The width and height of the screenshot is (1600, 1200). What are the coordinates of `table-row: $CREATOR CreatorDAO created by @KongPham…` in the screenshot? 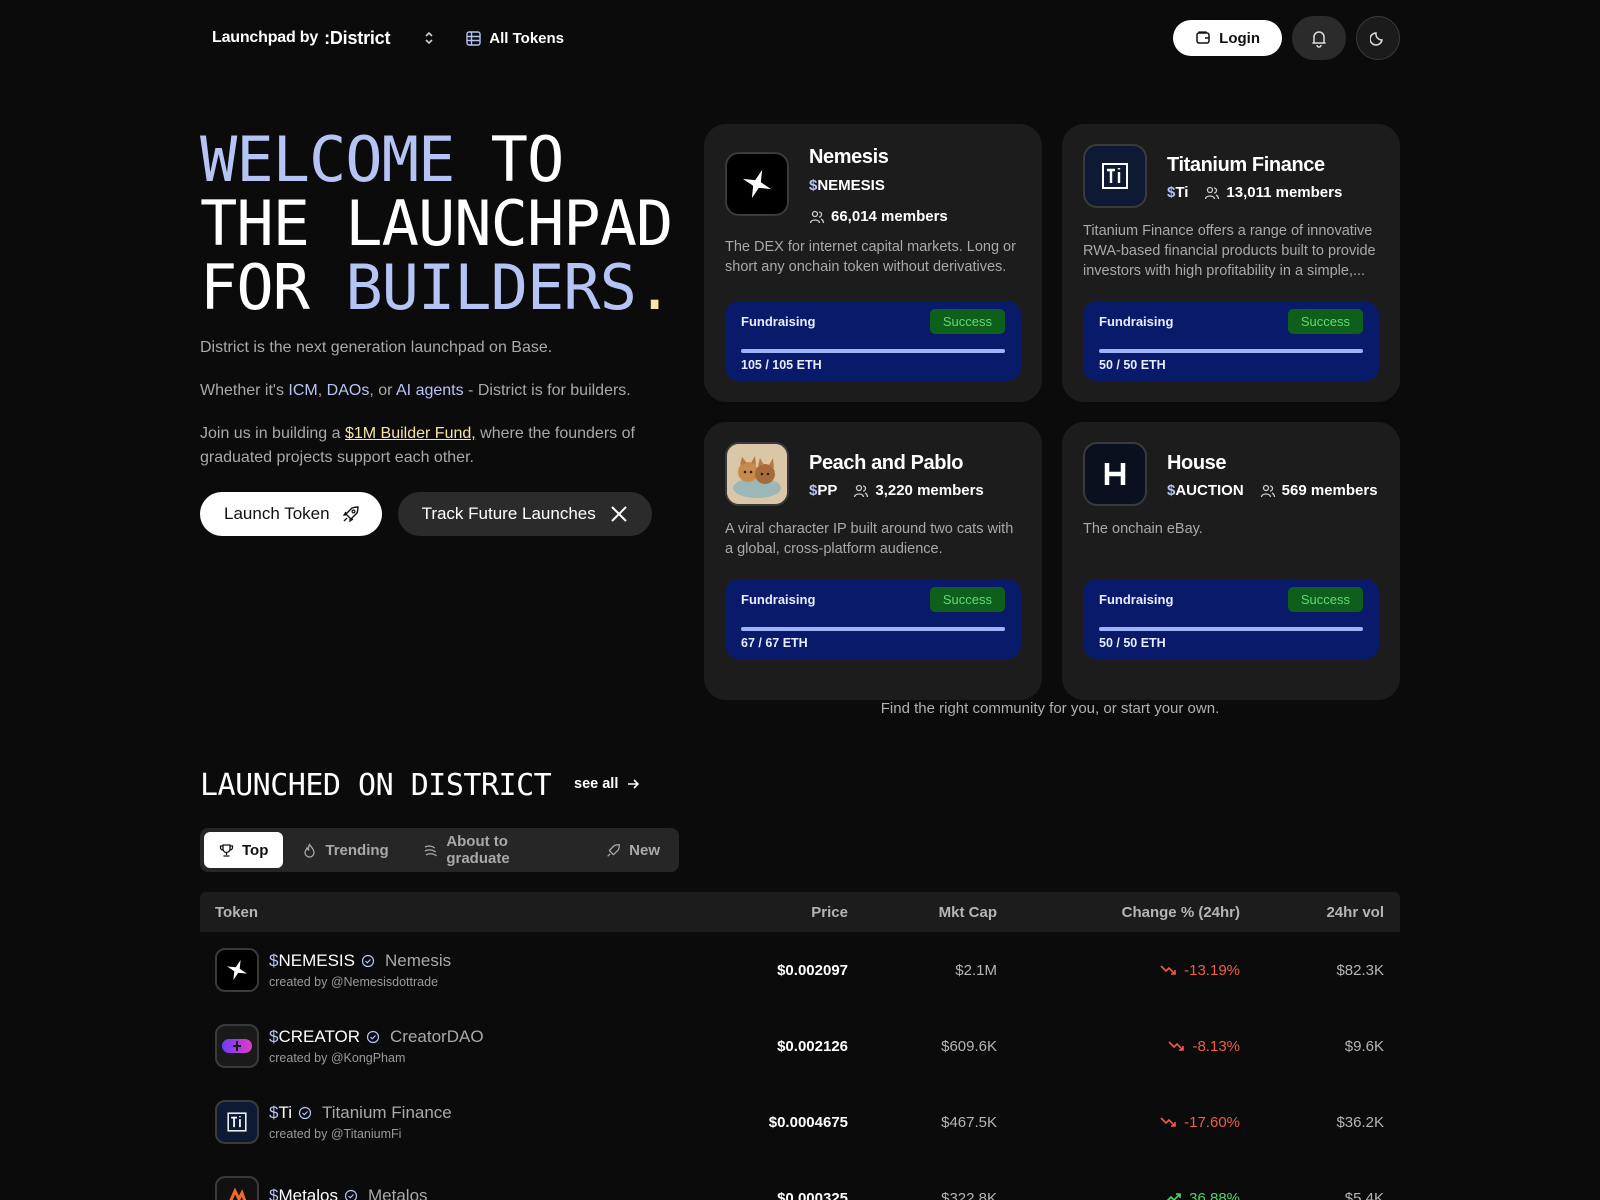 It's located at (800, 1046).